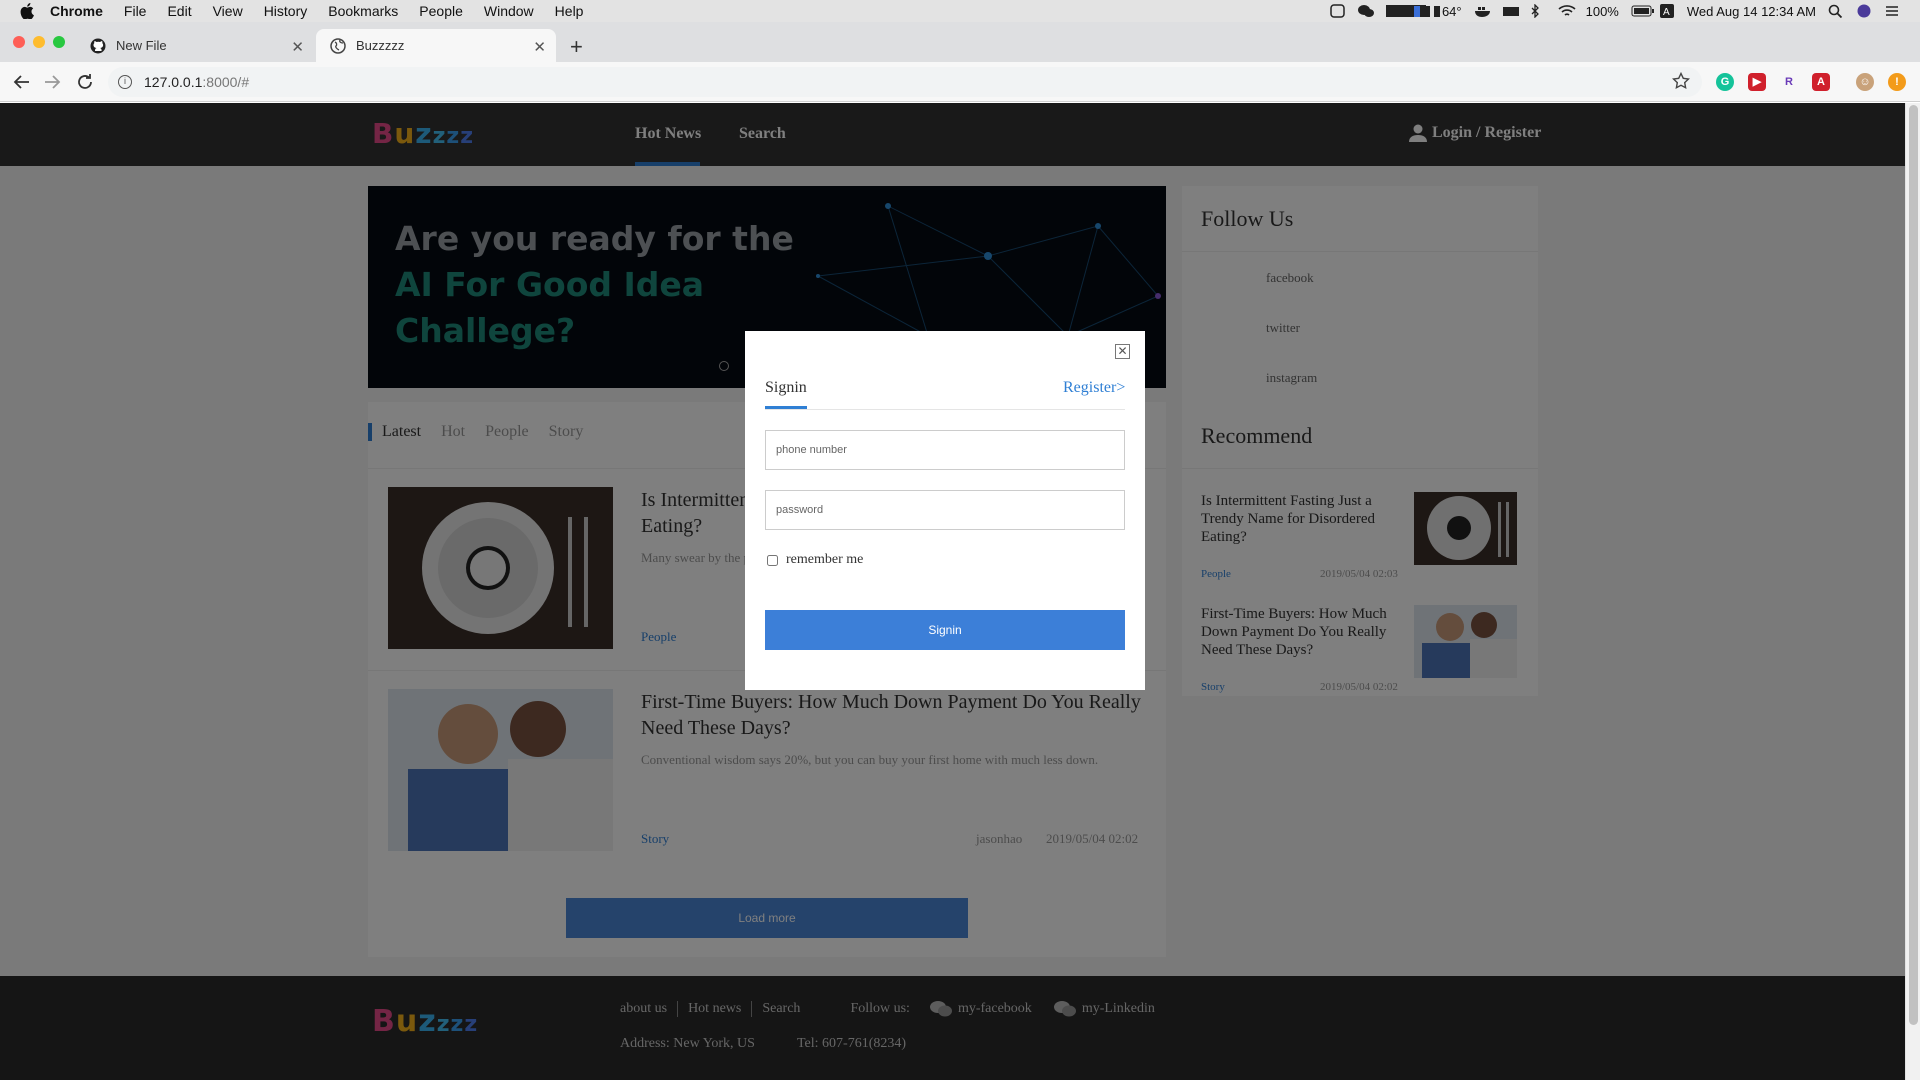 The height and width of the screenshot is (1080, 1920). What do you see at coordinates (825, 559) in the screenshot?
I see `remember-me-label: remember me` at bounding box center [825, 559].